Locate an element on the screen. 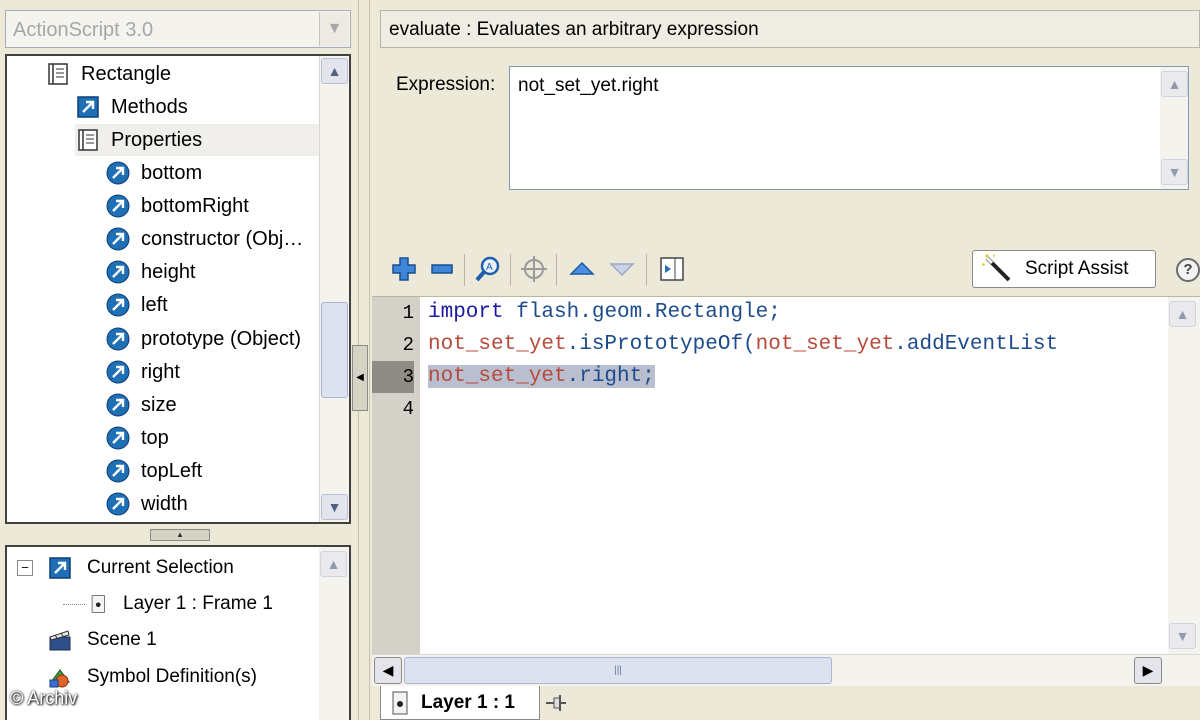 The height and width of the screenshot is (720, 1200). delete-statement-button is located at coordinates (442, 270).